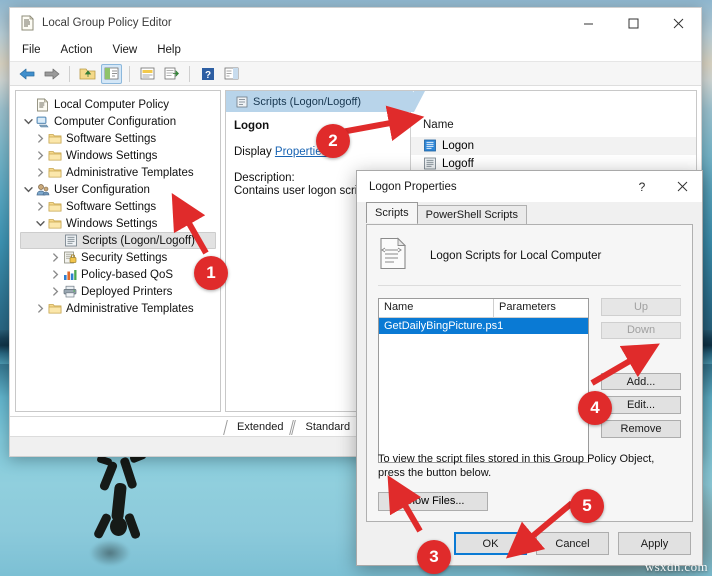 The height and width of the screenshot is (576, 712). Describe the element at coordinates (124, 257) in the screenshot. I see `tree-item-label: Security Settings` at that location.